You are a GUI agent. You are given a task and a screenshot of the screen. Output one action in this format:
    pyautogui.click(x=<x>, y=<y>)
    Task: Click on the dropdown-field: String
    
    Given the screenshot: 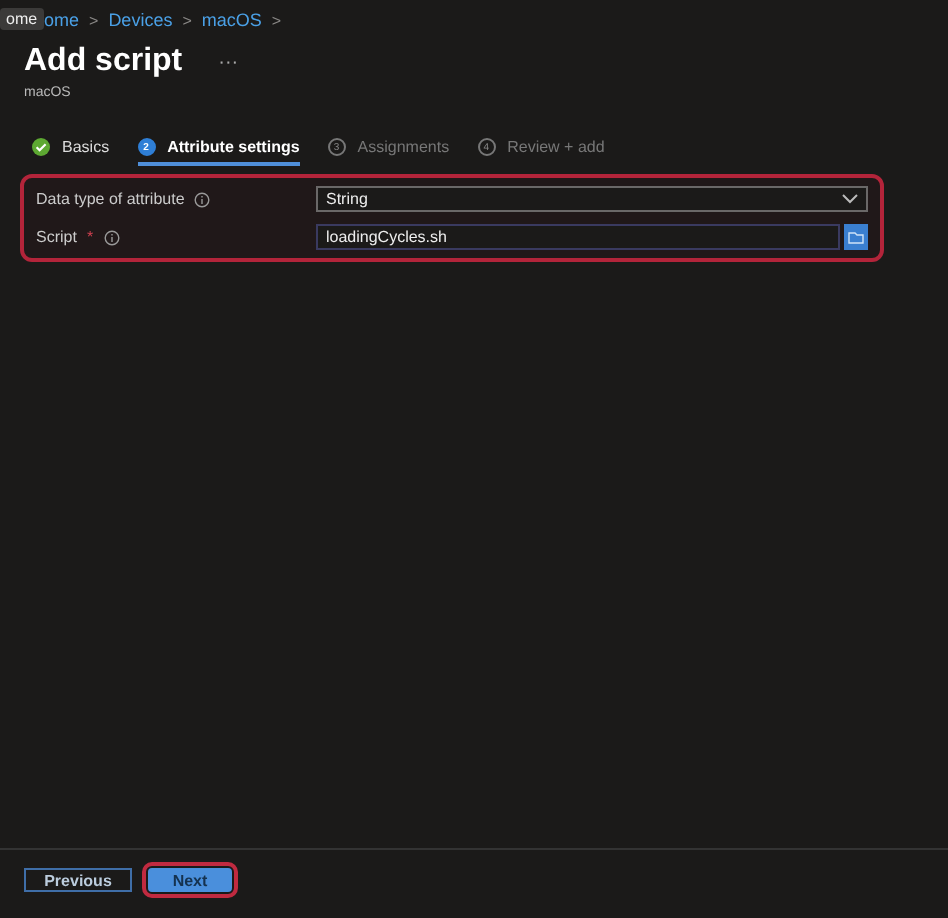 What is the action you would take?
    pyautogui.click(x=592, y=199)
    